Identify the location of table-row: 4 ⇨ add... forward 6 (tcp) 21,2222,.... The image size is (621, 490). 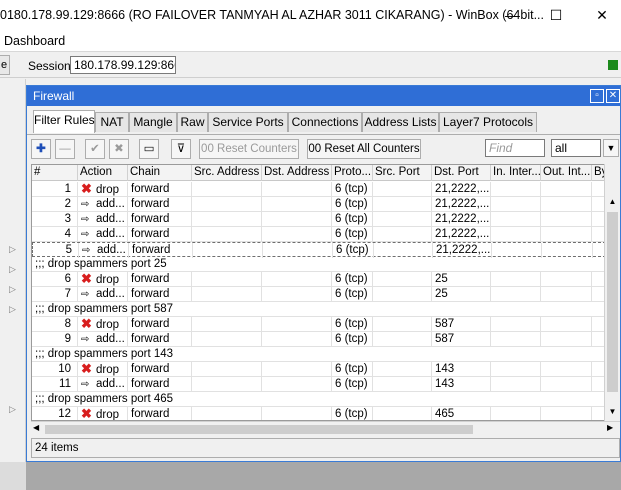
(319, 234).